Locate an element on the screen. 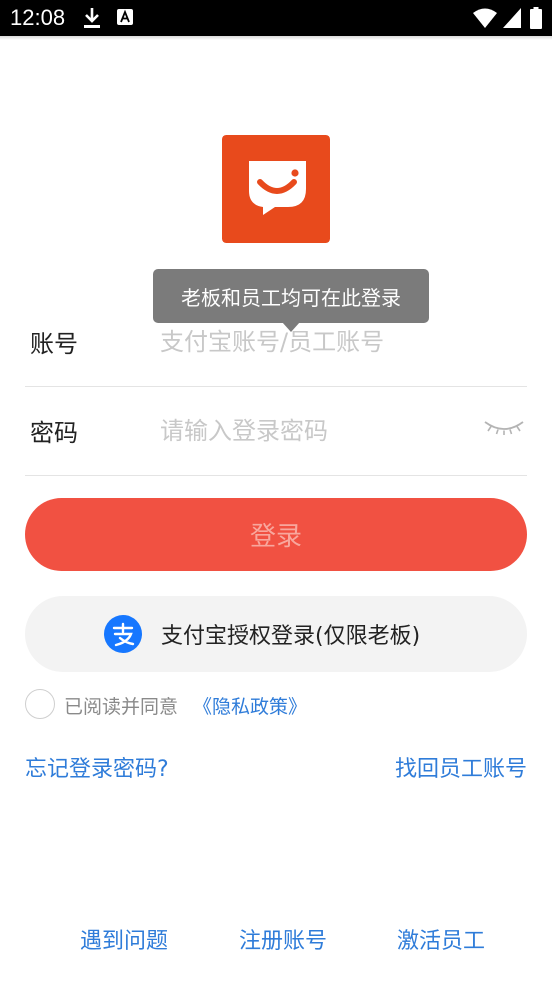  help-link: 遇到问题 is located at coordinates (124, 939).